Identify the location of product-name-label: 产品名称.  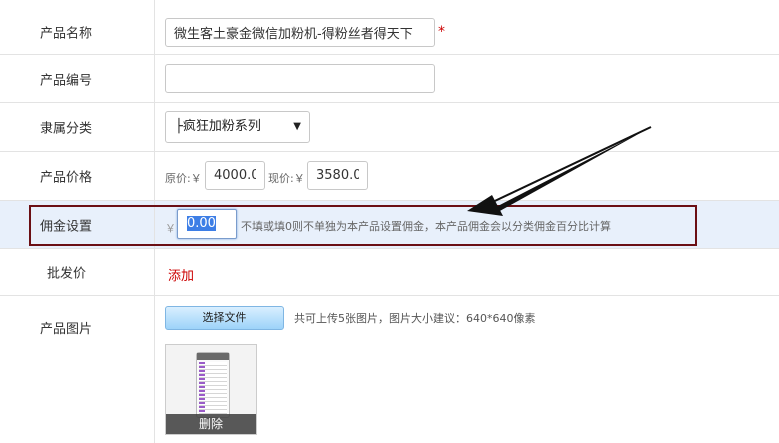
(66, 34).